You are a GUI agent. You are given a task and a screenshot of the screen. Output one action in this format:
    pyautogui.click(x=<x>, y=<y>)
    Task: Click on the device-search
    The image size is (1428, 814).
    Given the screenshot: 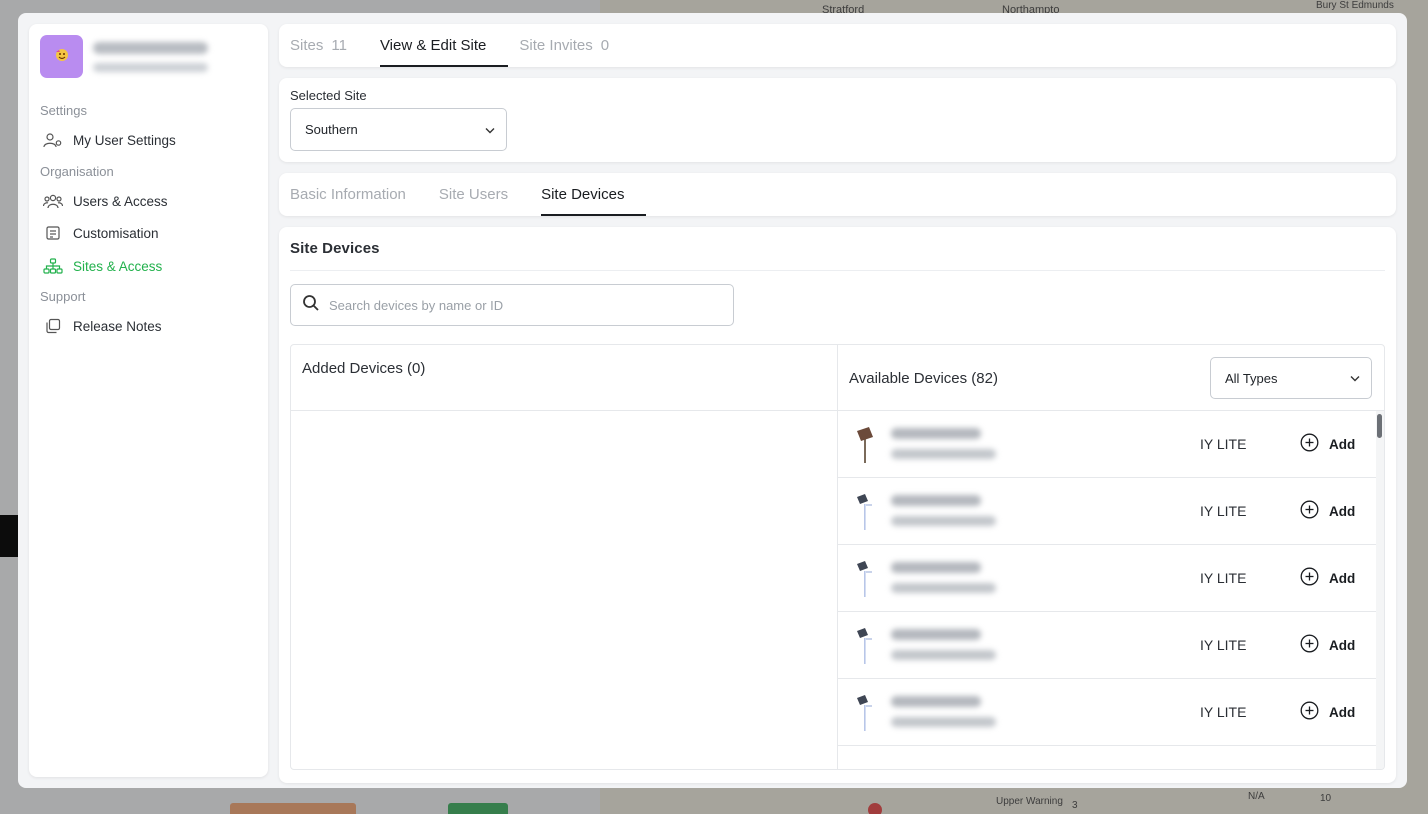 What is the action you would take?
    pyautogui.click(x=512, y=305)
    